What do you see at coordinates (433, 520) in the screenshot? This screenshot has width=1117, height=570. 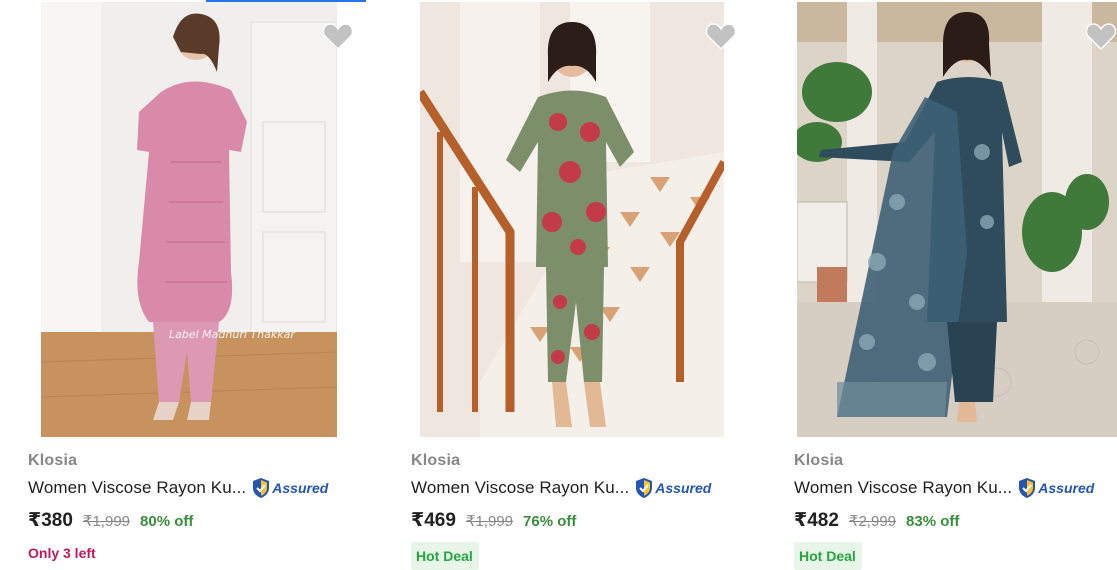 I see `selling-price: ₹469` at bounding box center [433, 520].